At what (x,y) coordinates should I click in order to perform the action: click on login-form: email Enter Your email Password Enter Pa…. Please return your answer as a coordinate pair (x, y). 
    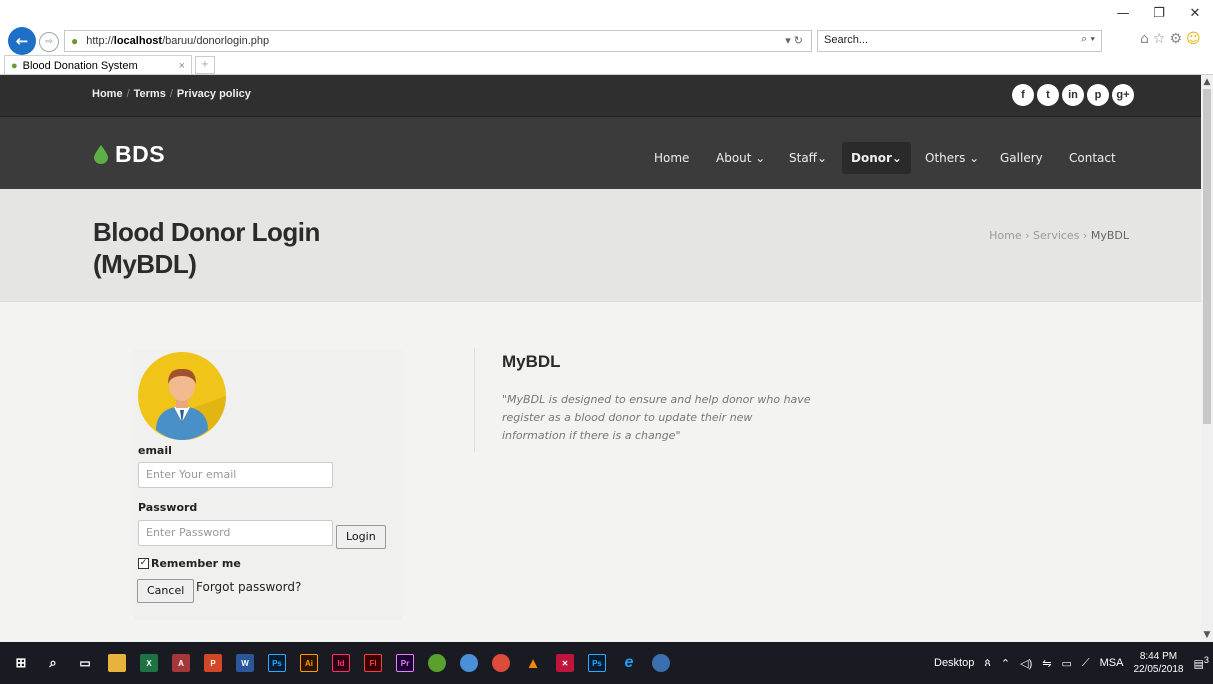
    Looking at the image, I should click on (268, 485).